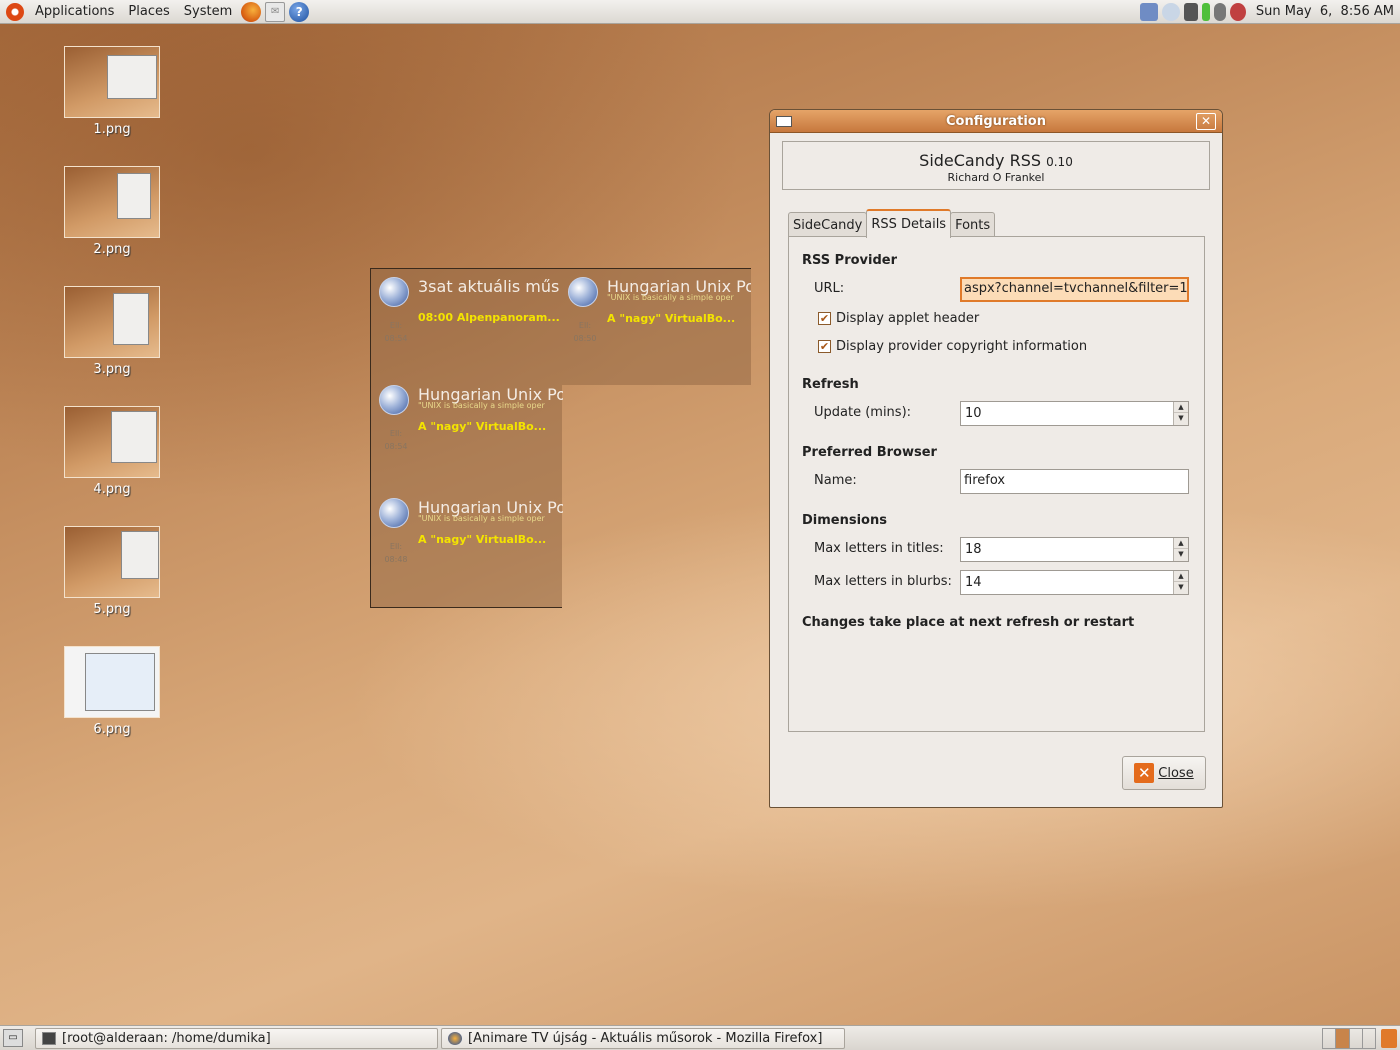  Describe the element at coordinates (829, 288) in the screenshot. I see `url-label: URL:` at that location.